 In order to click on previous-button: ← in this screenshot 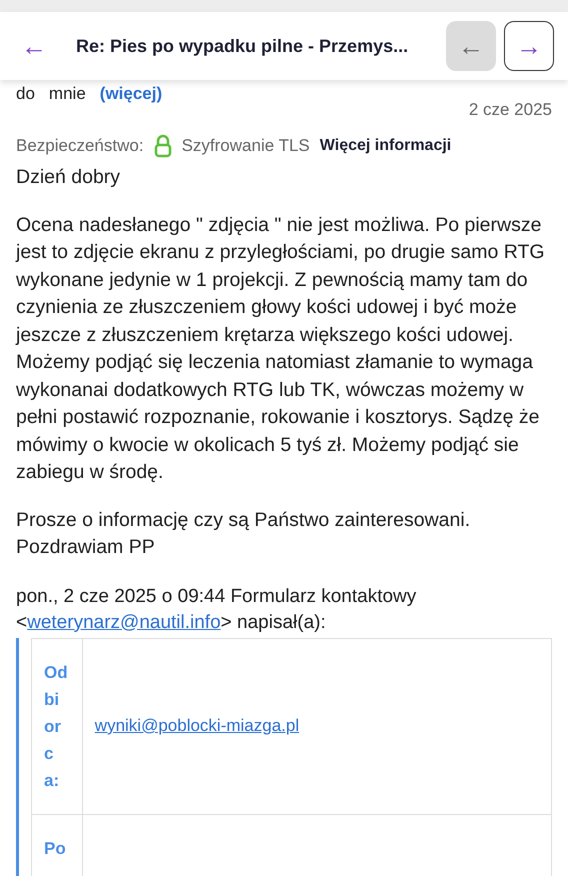, I will do `click(471, 46)`.